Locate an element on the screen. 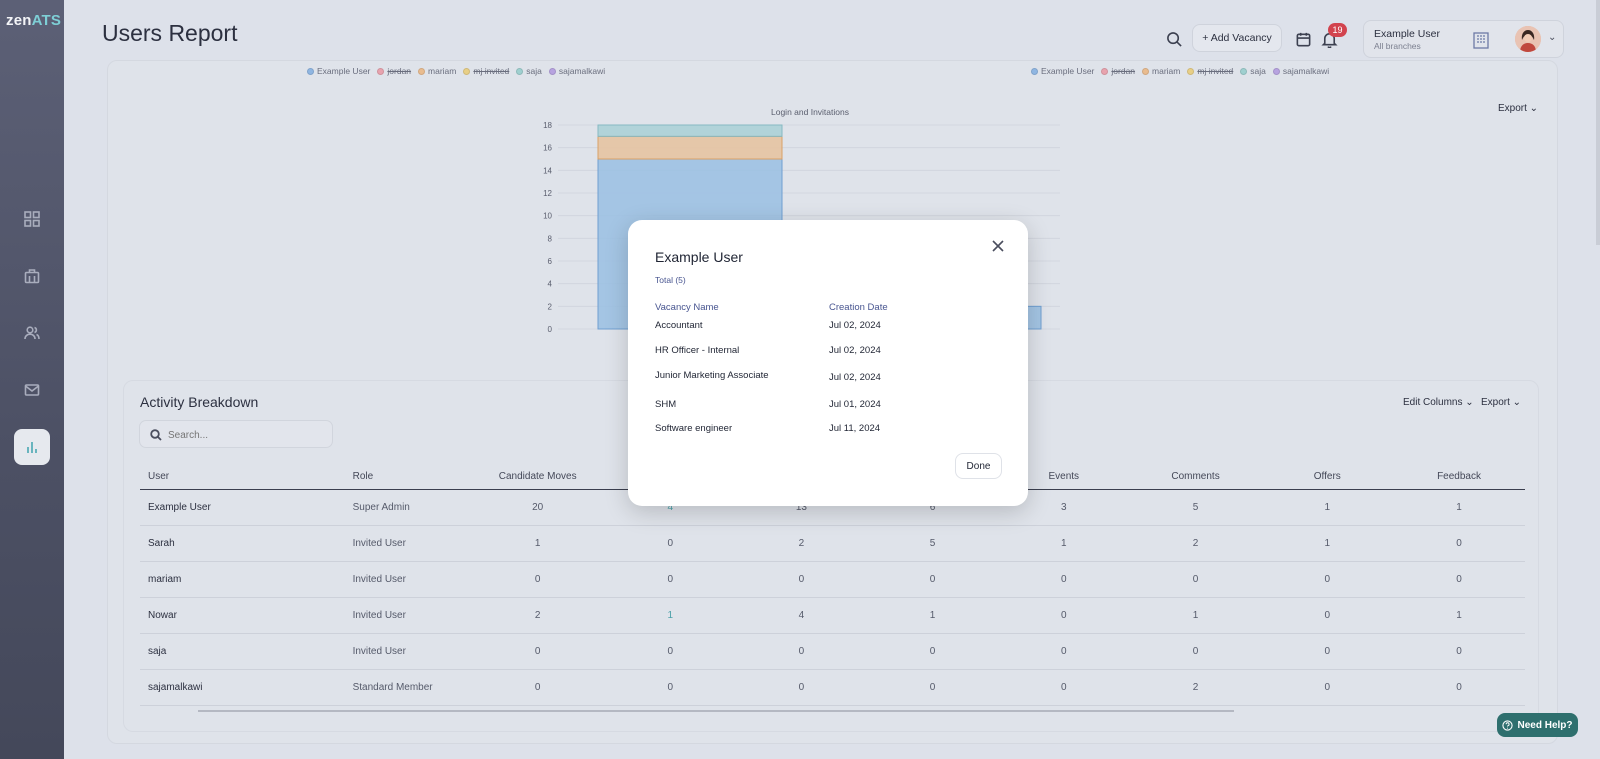  close-icon is located at coordinates (998, 246).